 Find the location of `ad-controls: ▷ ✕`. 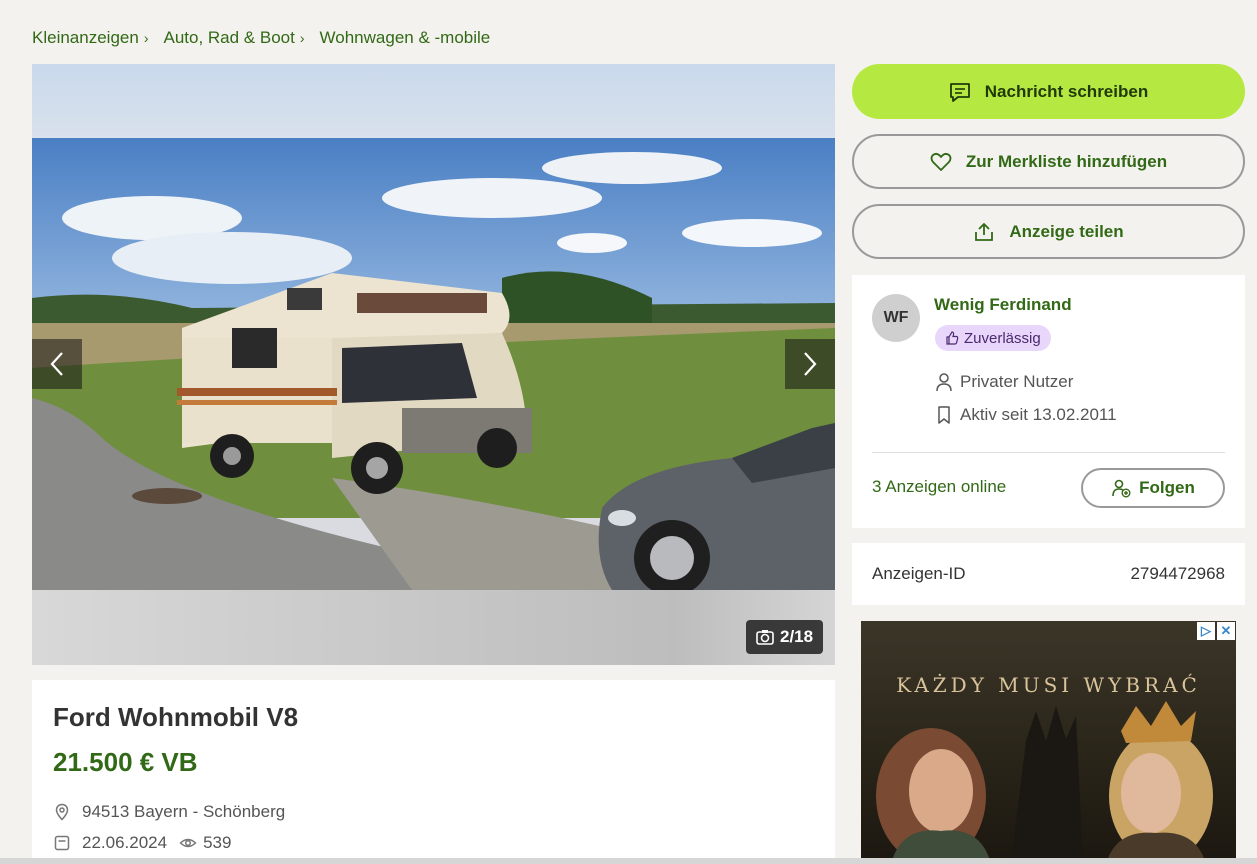

ad-controls: ▷ ✕ is located at coordinates (1216, 631).